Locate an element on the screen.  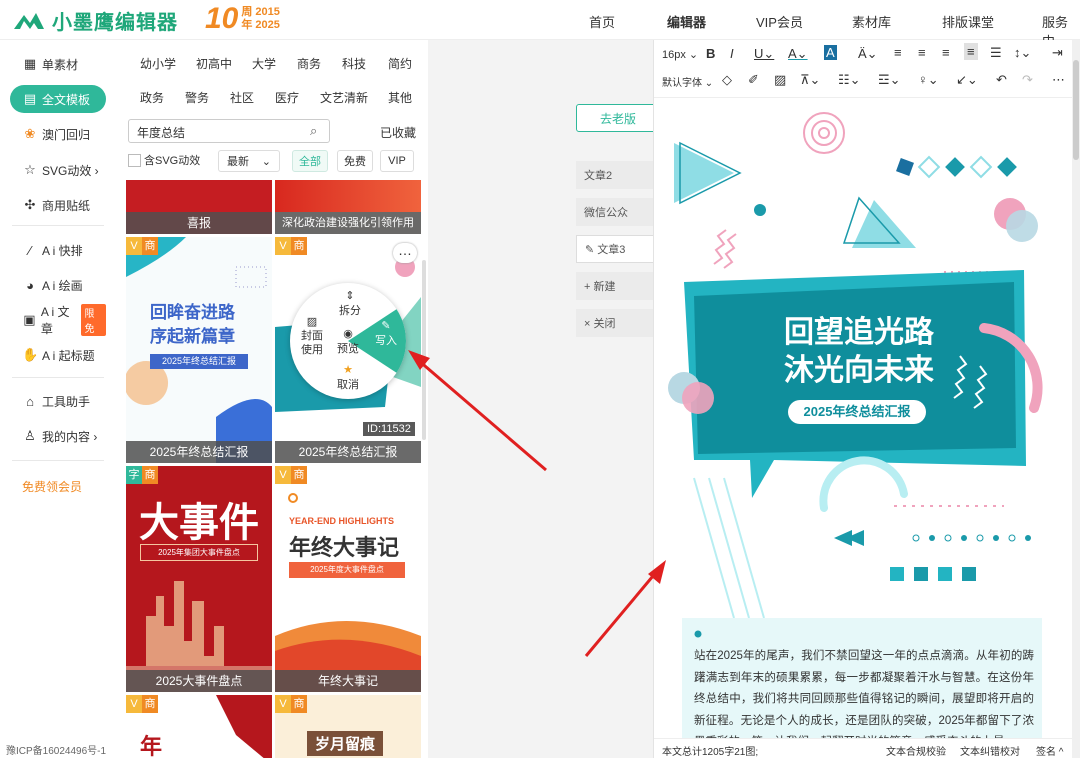
sidebar-item-ai-article: ▣ A i 文章 限免 is located at coordinates (58, 320).